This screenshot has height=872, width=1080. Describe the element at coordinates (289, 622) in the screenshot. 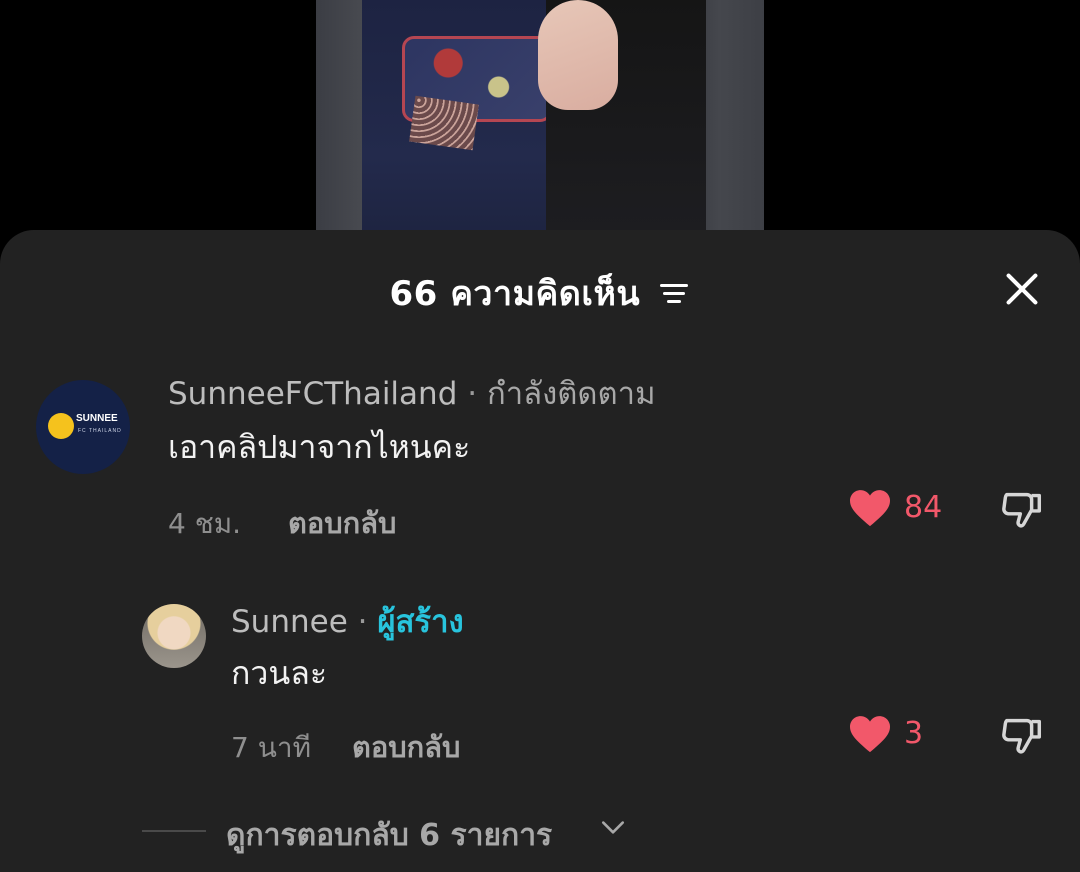

I see `comment-username: Sunnee` at that location.